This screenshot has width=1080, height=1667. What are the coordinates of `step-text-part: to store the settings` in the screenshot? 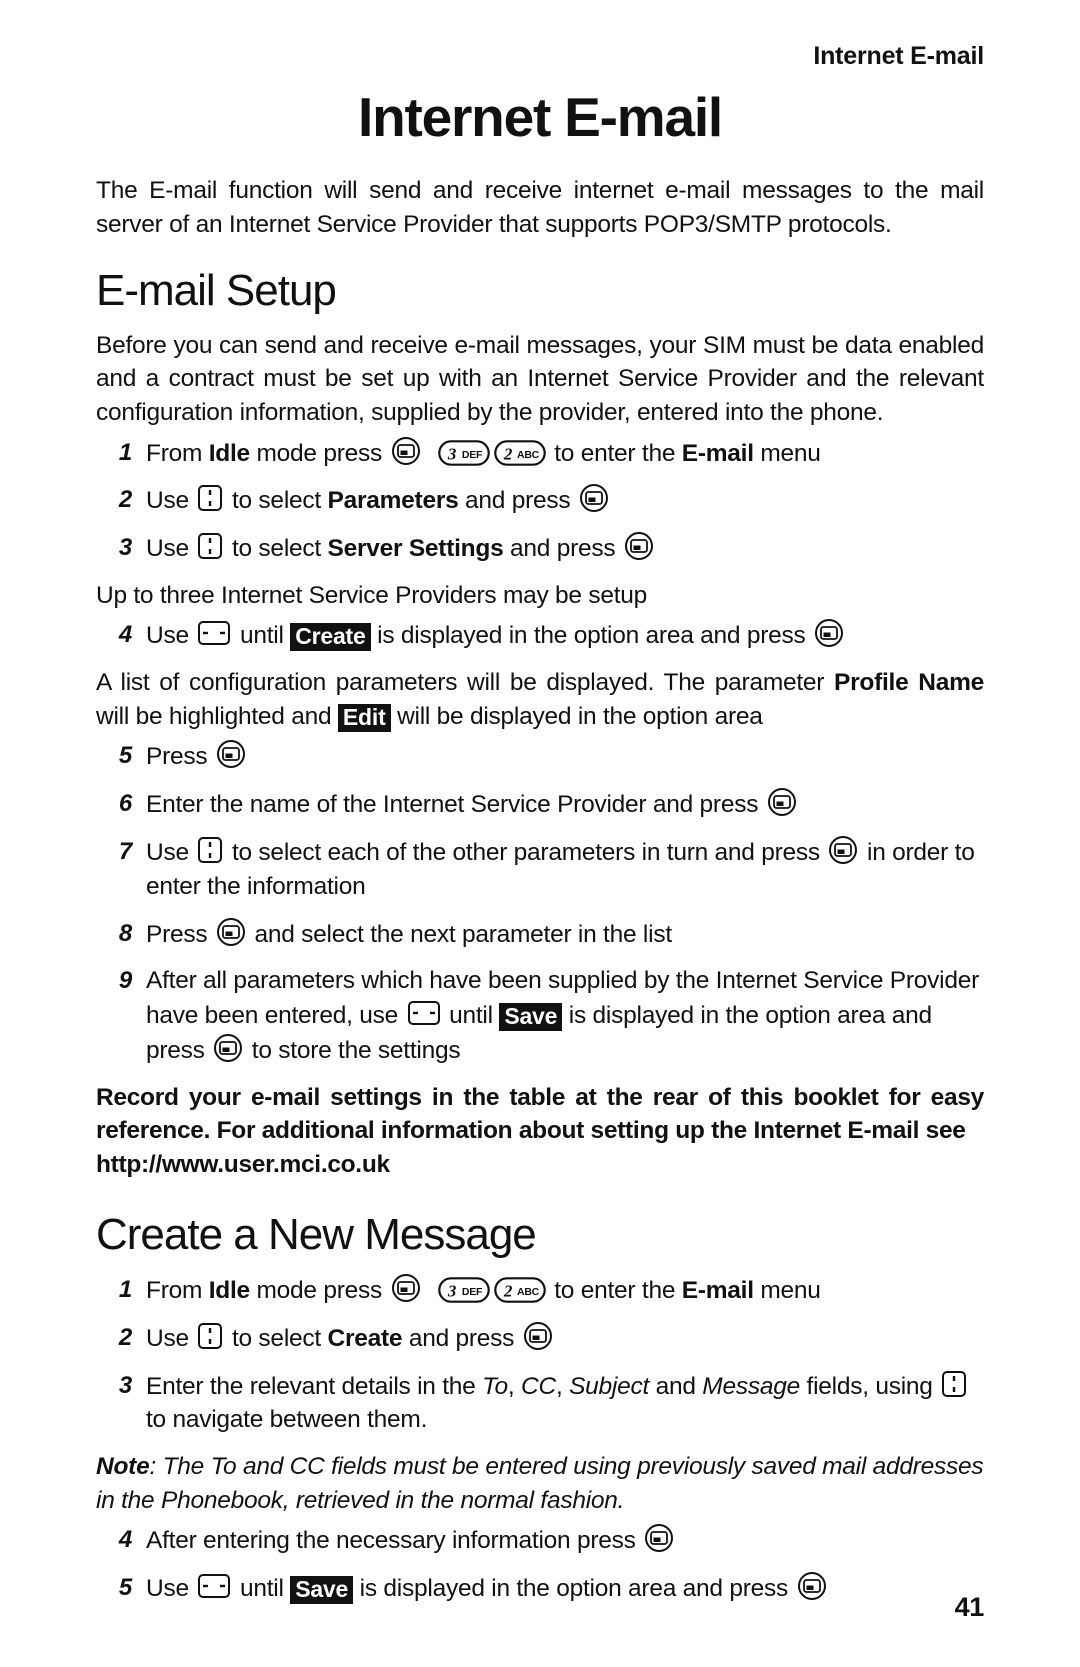 It's located at (353, 1050).